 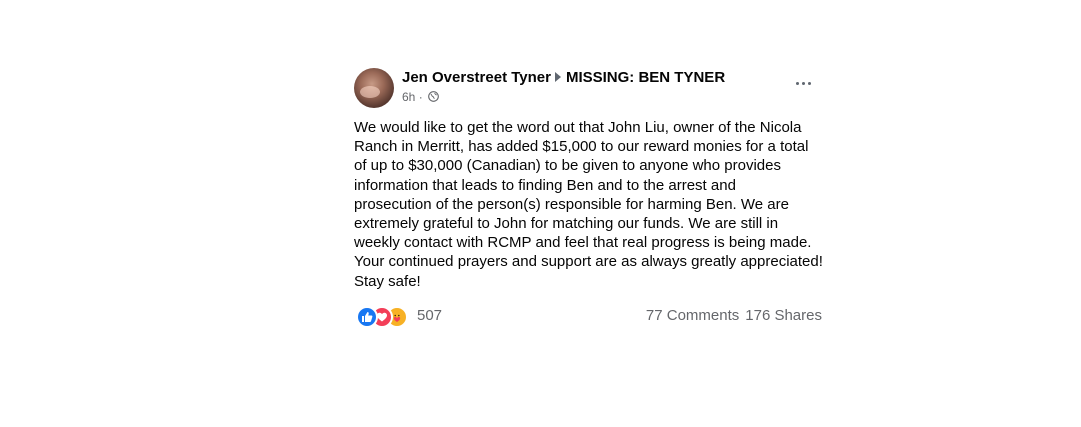 What do you see at coordinates (370, 92) in the screenshot?
I see `avatar-photo-detail` at bounding box center [370, 92].